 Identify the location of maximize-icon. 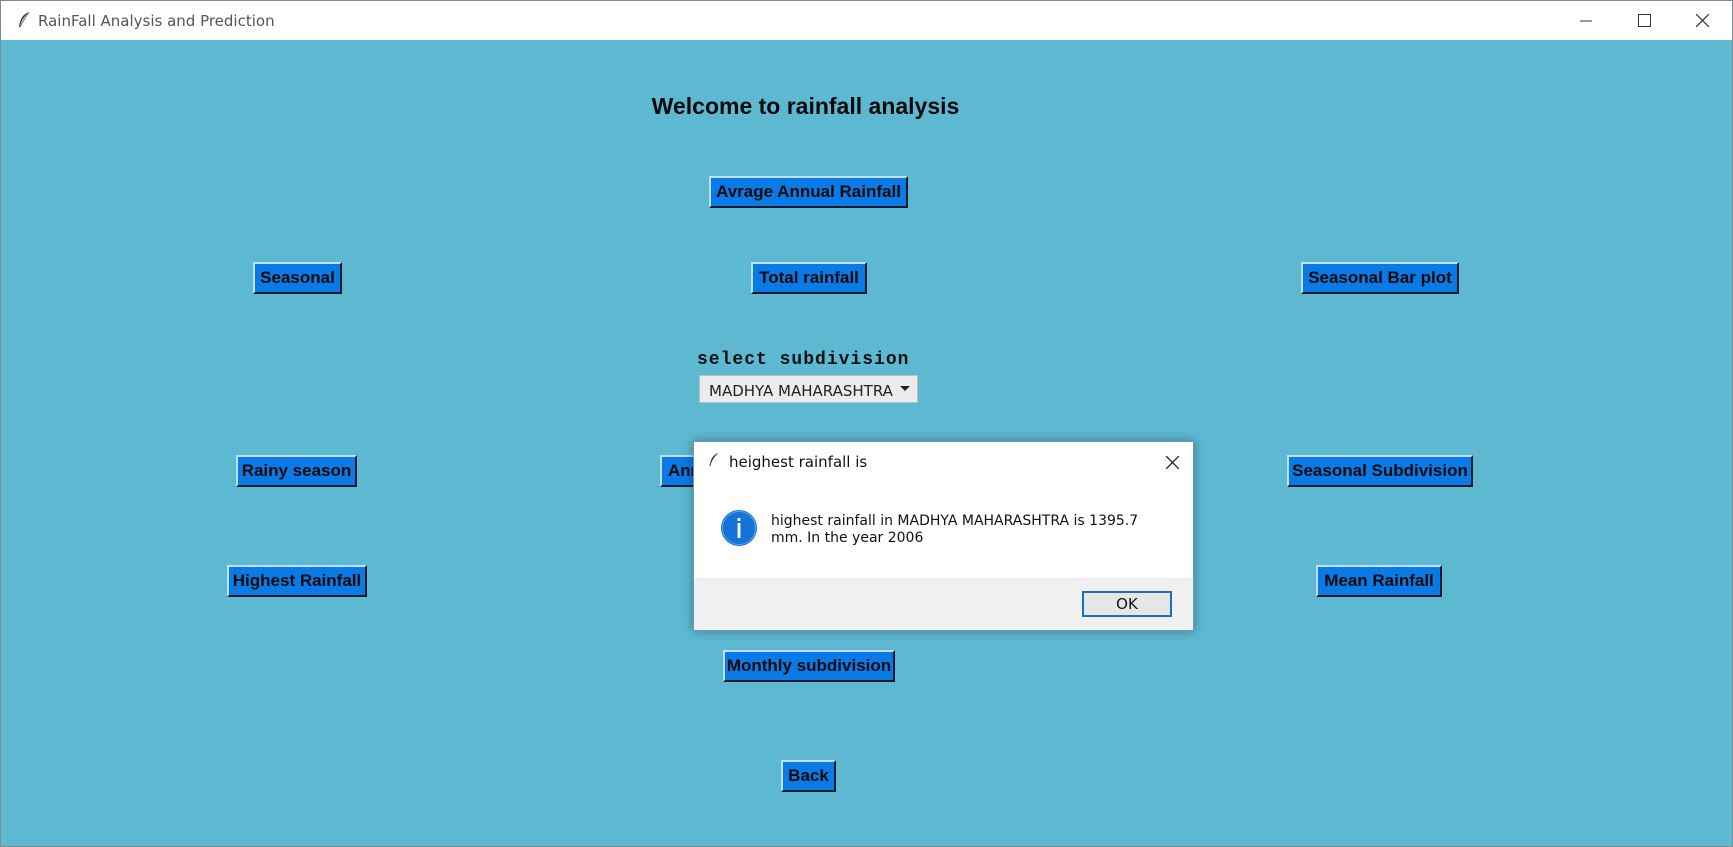
(1644, 20).